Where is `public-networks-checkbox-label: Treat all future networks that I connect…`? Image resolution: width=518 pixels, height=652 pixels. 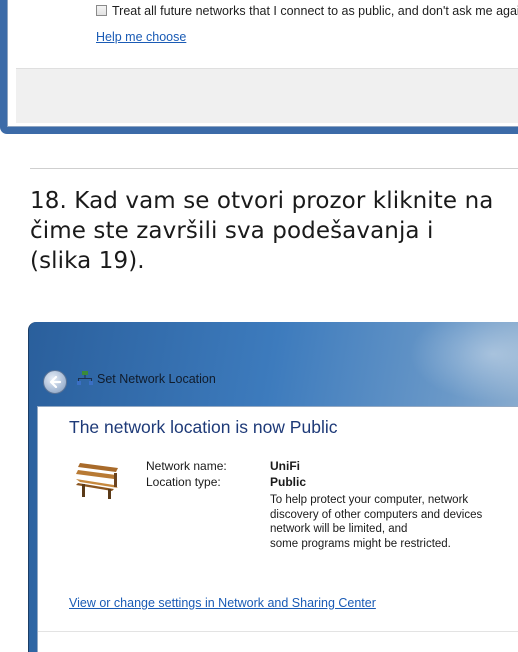
public-networks-checkbox-label: Treat all future networks that I connect… is located at coordinates (315, 11).